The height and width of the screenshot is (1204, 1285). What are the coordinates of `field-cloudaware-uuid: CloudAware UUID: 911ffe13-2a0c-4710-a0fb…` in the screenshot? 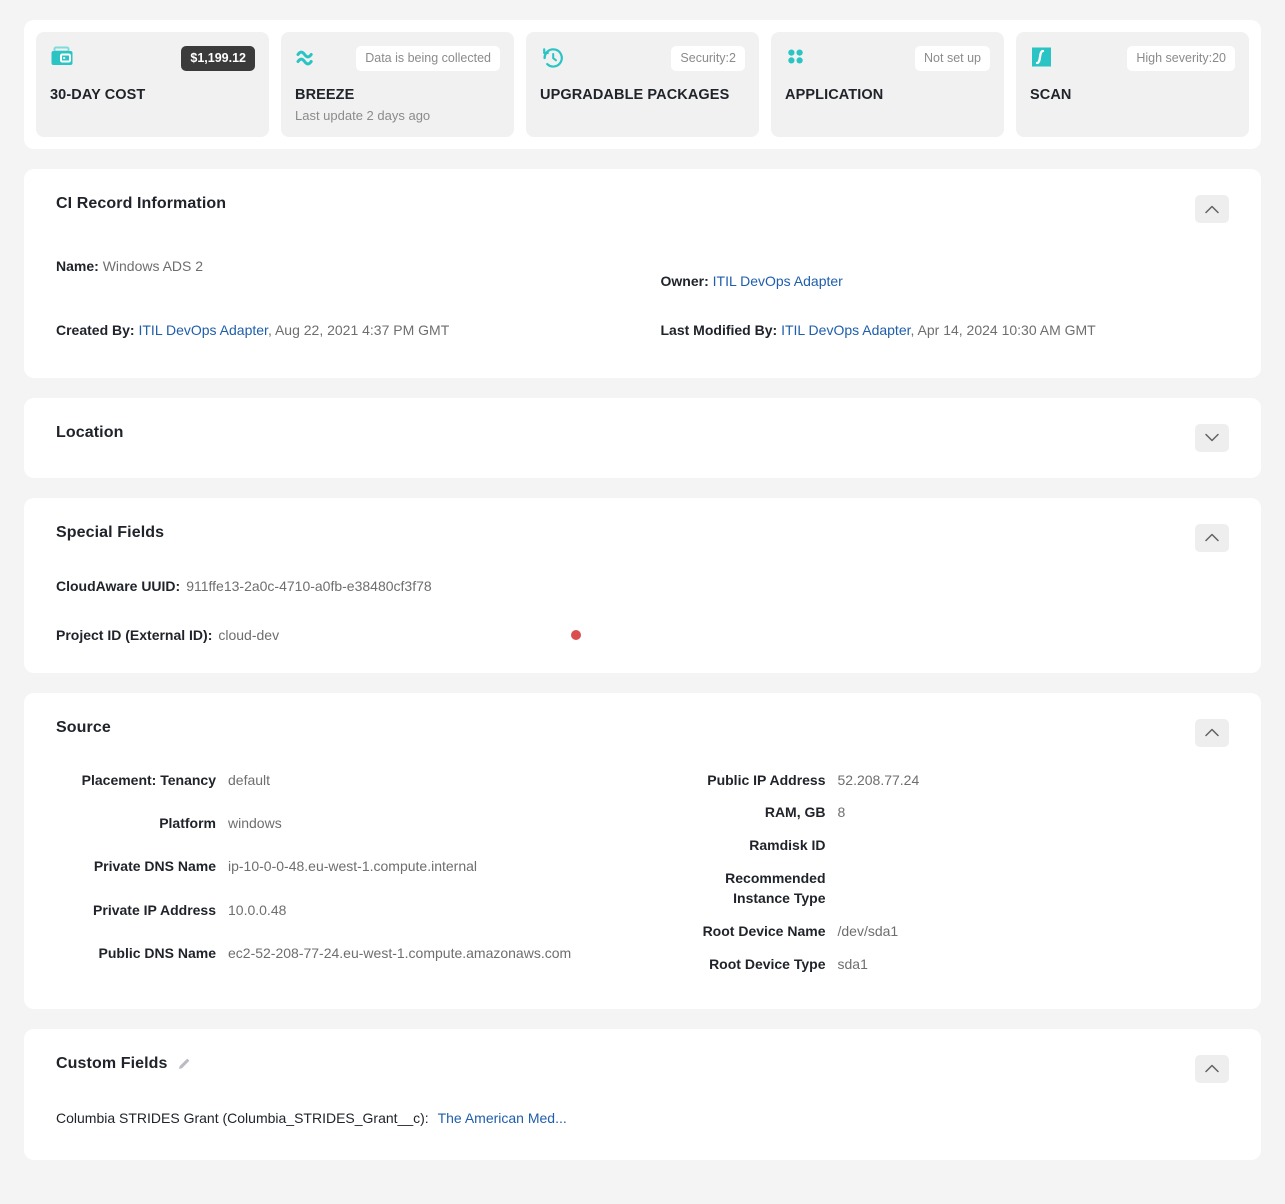 It's located at (642, 586).